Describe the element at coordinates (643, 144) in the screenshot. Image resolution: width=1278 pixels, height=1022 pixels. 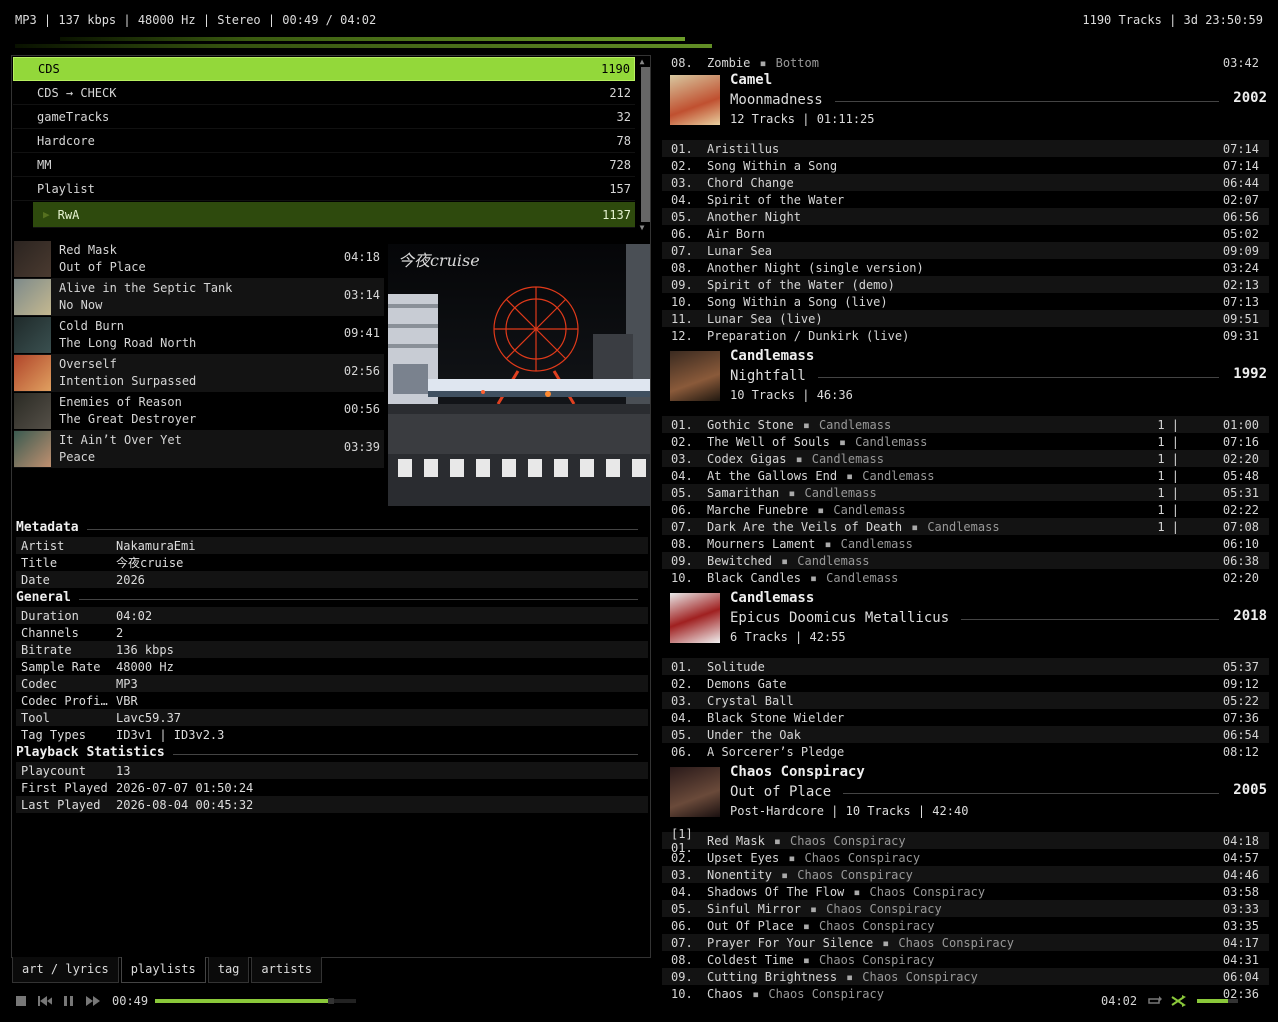
I see `playlist-scrollbar: ▲ ▼` at that location.